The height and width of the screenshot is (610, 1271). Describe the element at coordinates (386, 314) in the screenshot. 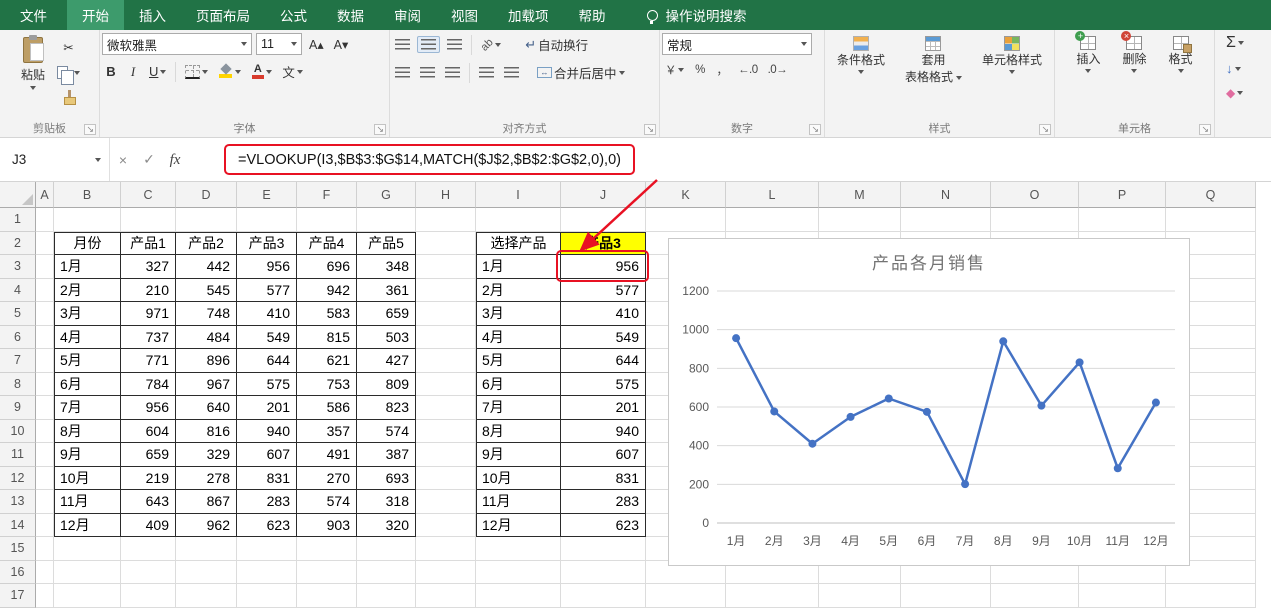

I see `cell-G5: 659` at that location.